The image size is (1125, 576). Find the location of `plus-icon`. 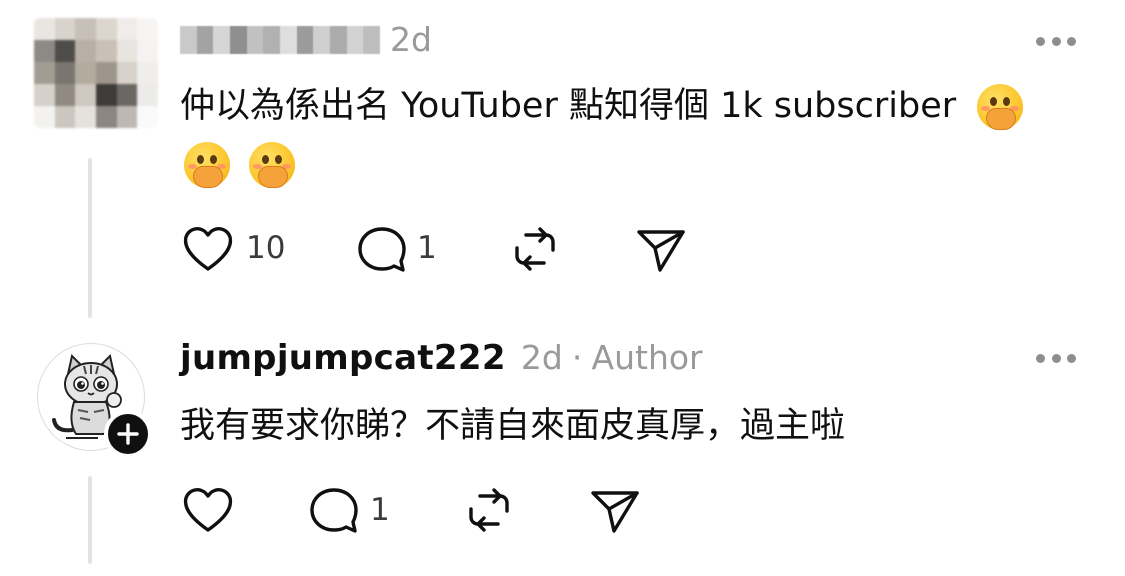

plus-icon is located at coordinates (128, 434).